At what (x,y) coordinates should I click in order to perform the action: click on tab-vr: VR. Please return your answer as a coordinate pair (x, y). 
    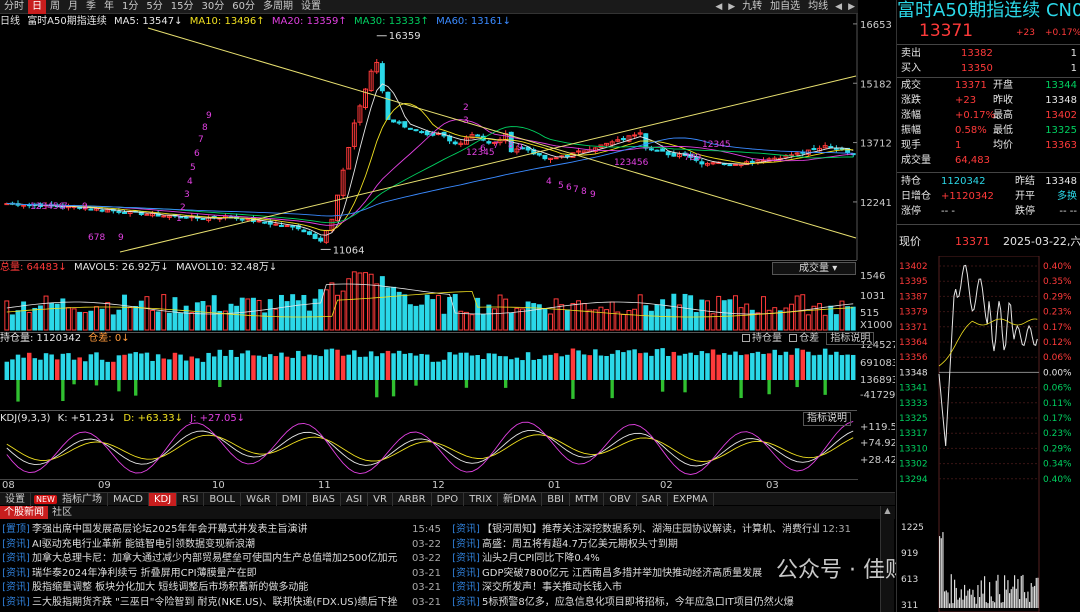
    Looking at the image, I should click on (380, 499).